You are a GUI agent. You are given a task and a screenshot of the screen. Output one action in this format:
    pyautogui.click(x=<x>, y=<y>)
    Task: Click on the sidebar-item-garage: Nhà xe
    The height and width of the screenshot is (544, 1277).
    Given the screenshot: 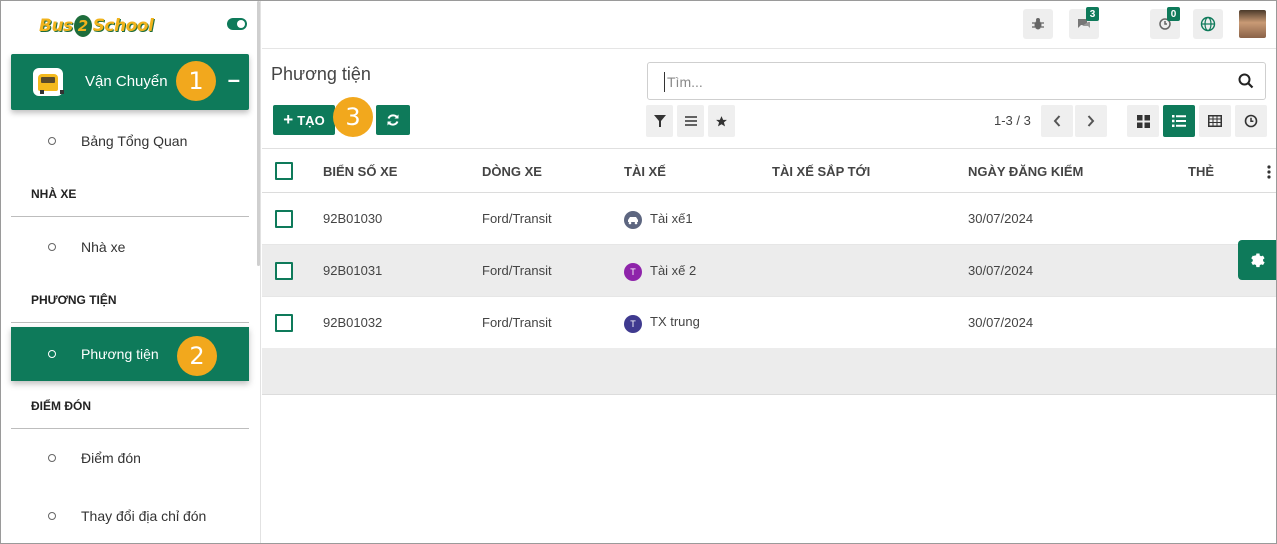 What is the action you would take?
    pyautogui.click(x=130, y=247)
    